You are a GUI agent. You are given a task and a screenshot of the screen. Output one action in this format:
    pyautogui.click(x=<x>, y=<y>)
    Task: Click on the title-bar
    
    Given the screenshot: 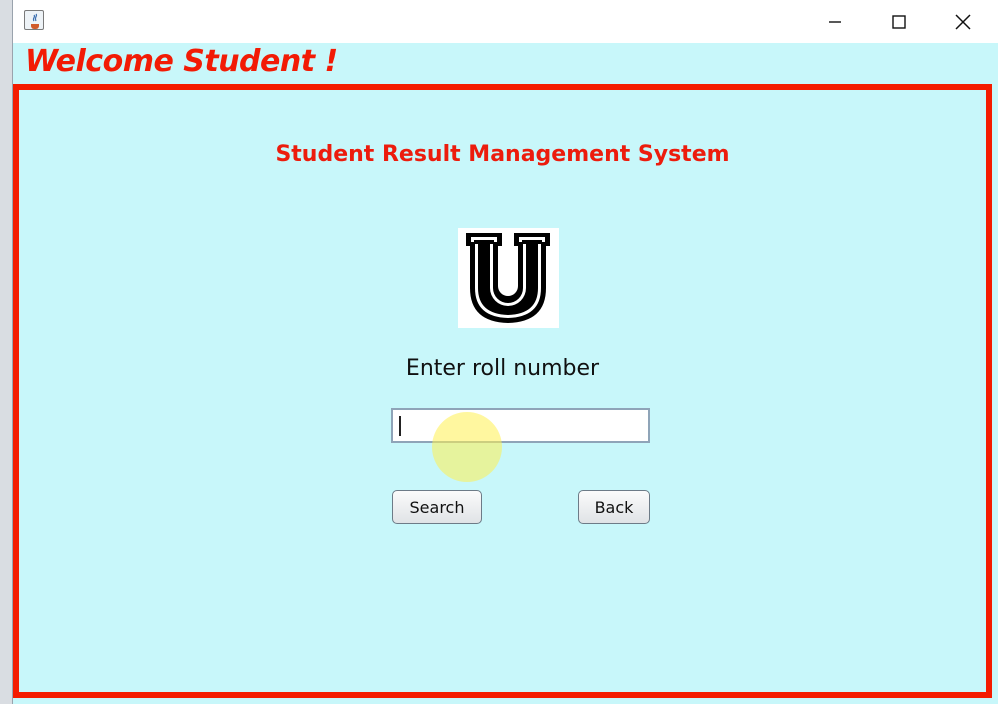 What is the action you would take?
    pyautogui.click(x=505, y=21)
    